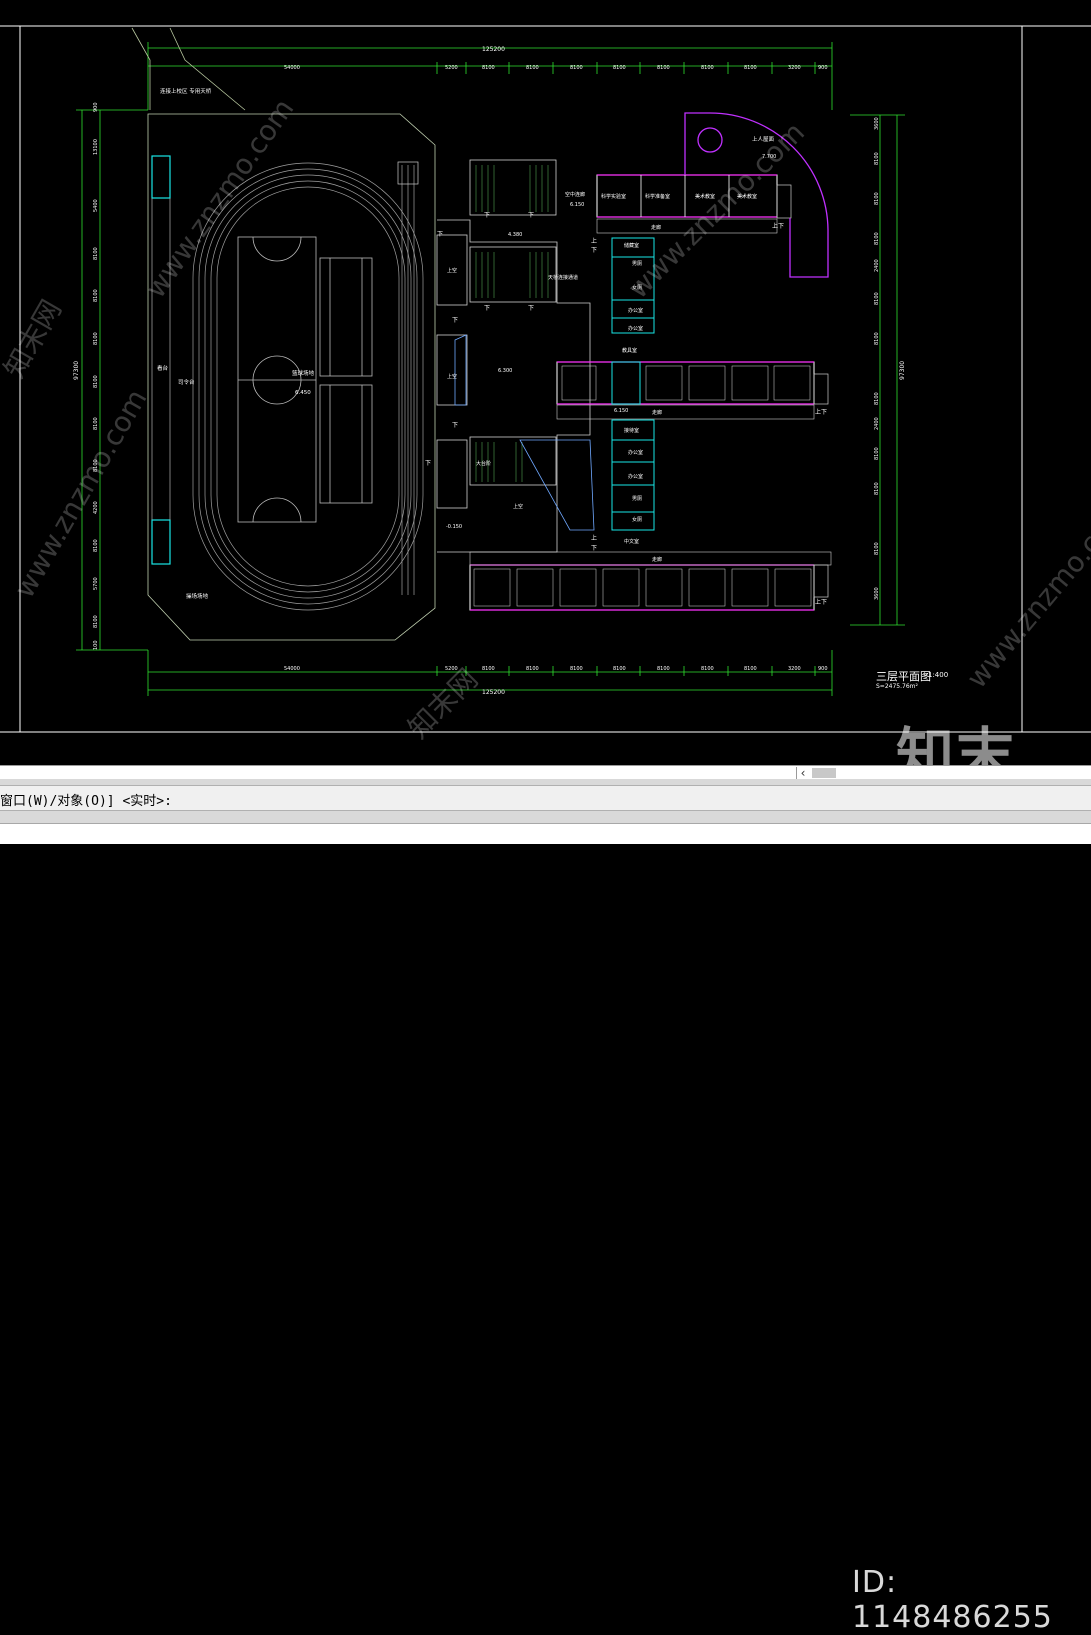 Image resolution: width=1091 pixels, height=1635 pixels. Describe the element at coordinates (642, 587) in the screenshot. I see `bottom-wing-desks` at that location.